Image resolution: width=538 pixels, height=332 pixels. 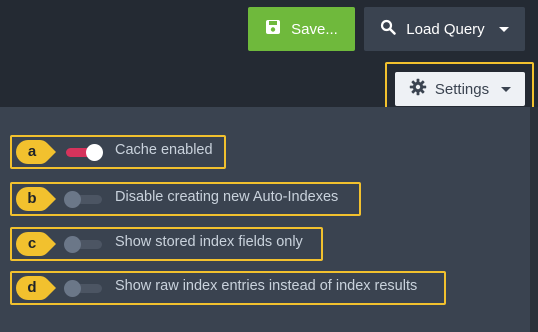 I want to click on gear-icon, so click(x=418, y=89).